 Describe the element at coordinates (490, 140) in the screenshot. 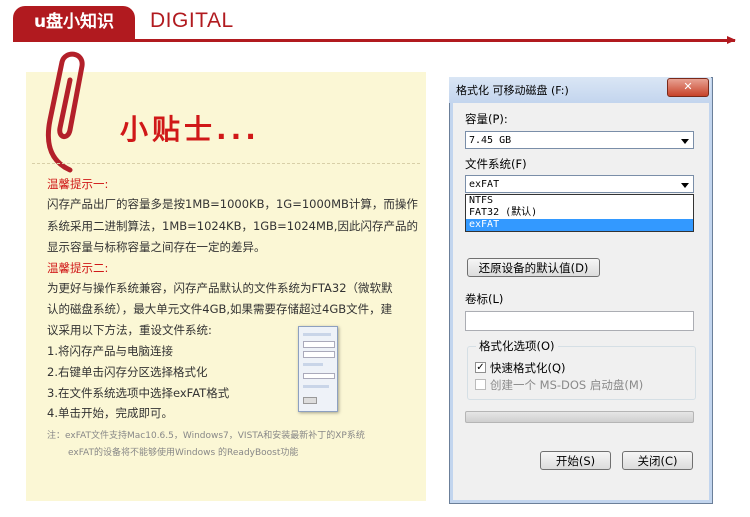

I see `capacity-value: 7.45 GB` at that location.